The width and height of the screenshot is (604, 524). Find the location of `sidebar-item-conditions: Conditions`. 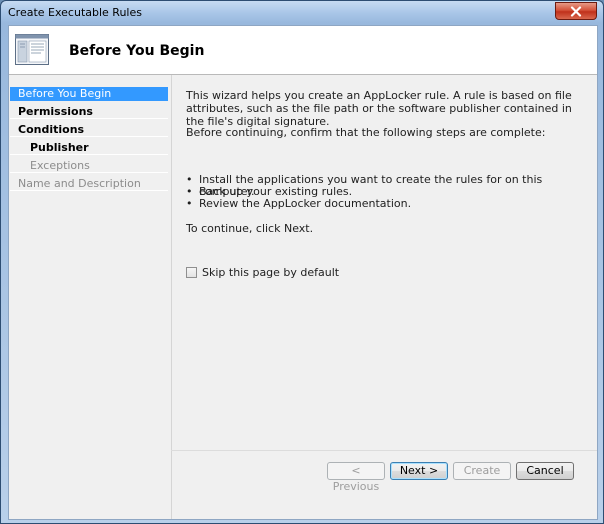

sidebar-item-conditions: Conditions is located at coordinates (89, 130).